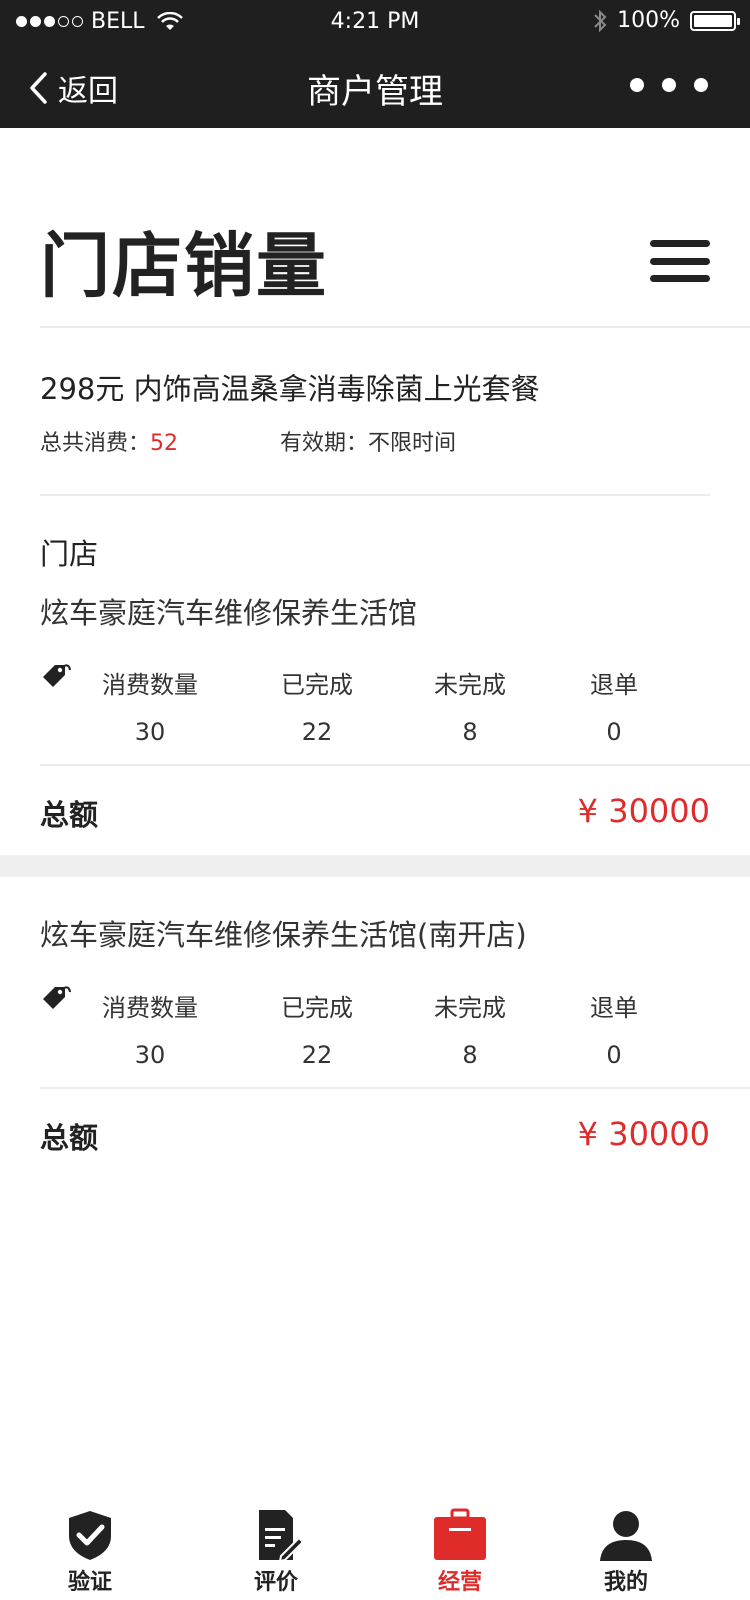  What do you see at coordinates (680, 261) in the screenshot?
I see `hamburger-menu-icon` at bounding box center [680, 261].